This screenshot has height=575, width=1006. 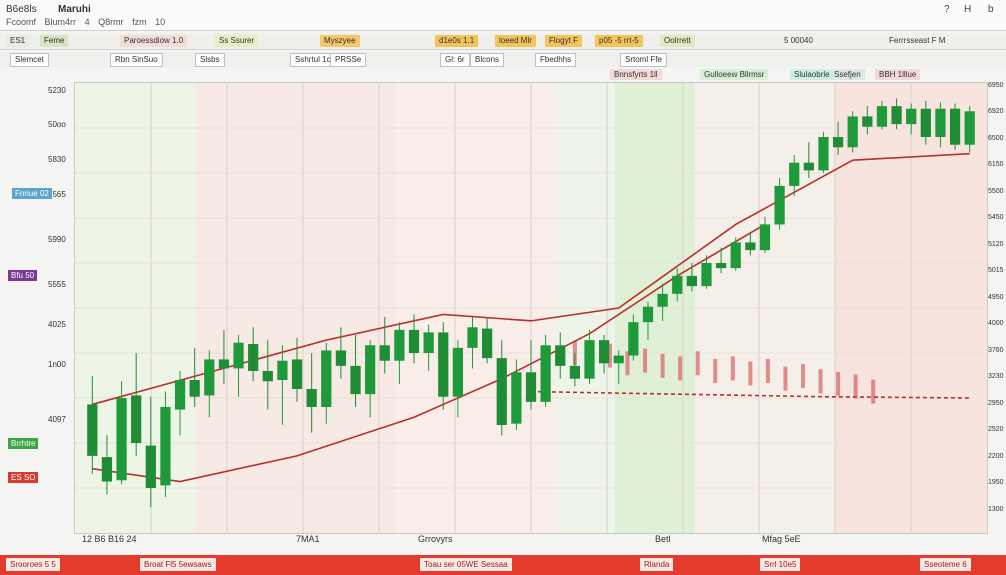 What do you see at coordinates (619, 41) in the screenshot?
I see `toolbar-button: p05 -5 rrt-5` at bounding box center [619, 41].